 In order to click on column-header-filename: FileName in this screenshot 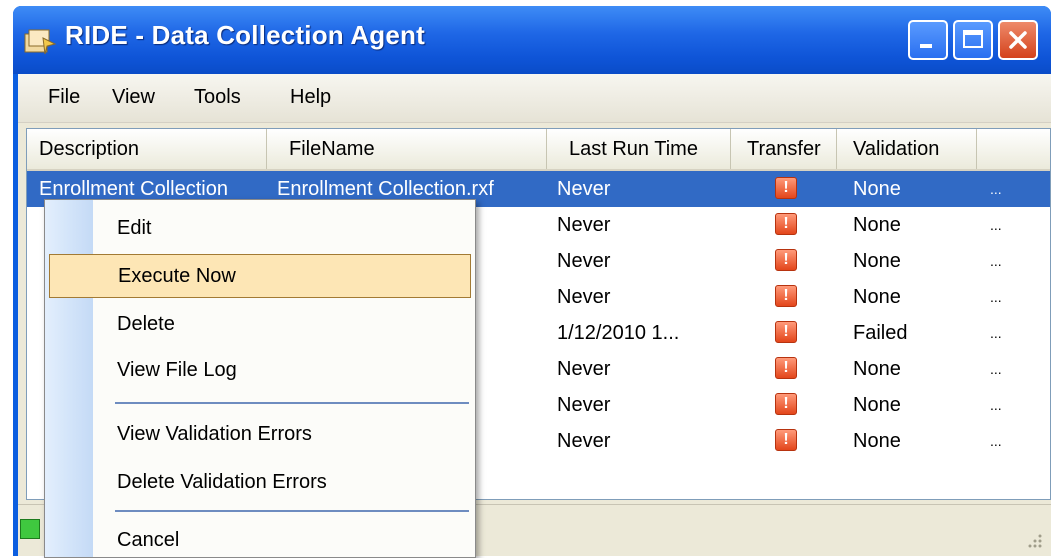, I will do `click(407, 149)`.